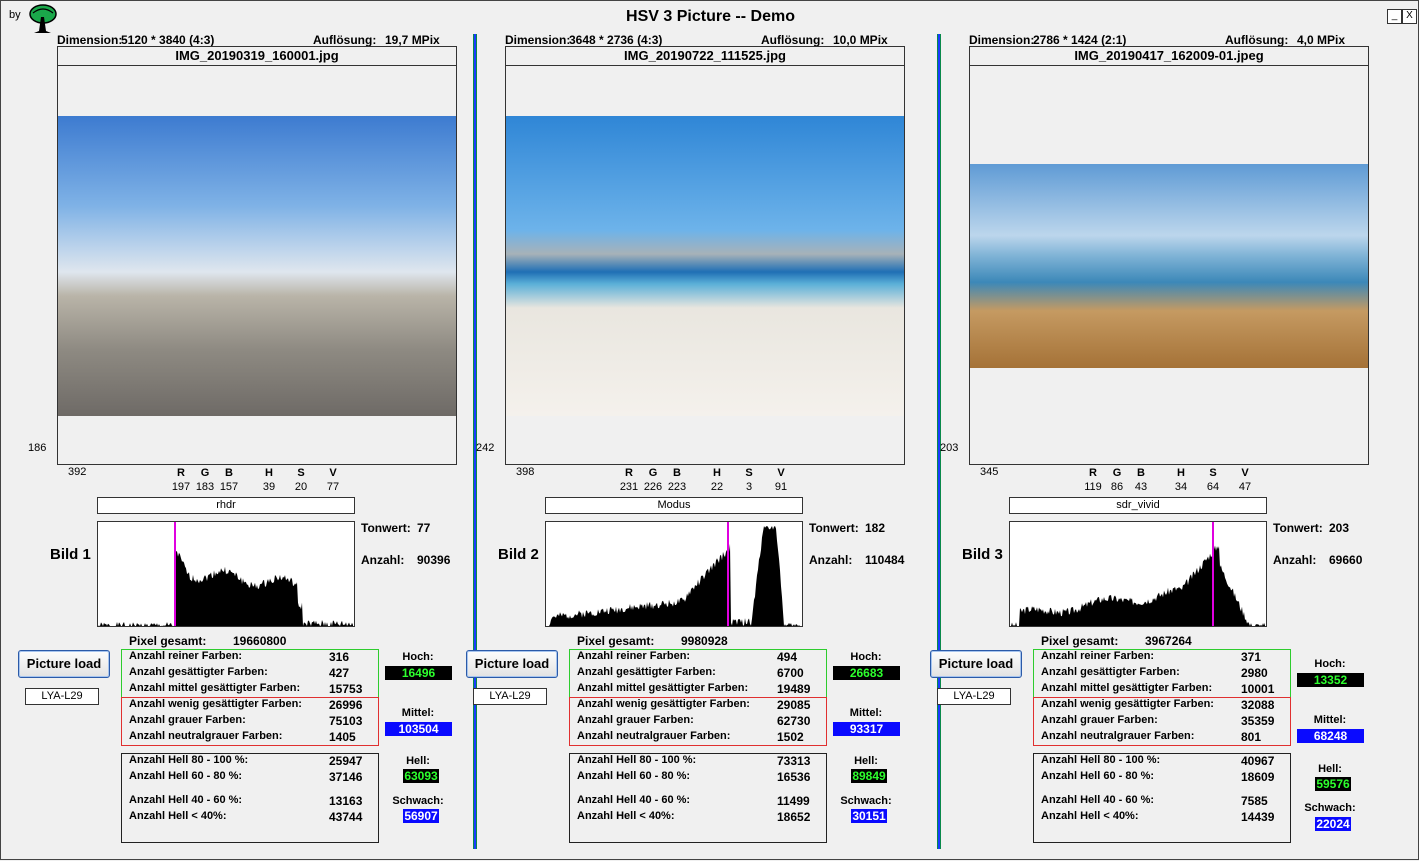 This screenshot has width=1419, height=861. Describe the element at coordinates (538, 40) in the screenshot. I see `dimension-label: Dimension:` at that location.